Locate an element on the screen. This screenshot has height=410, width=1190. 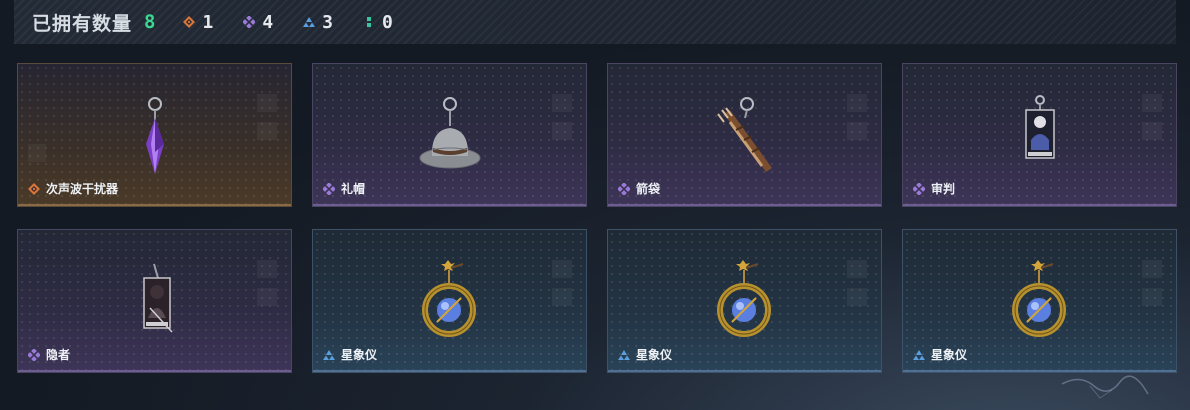
item-label: 次声波干扰器 is located at coordinates (73, 188).